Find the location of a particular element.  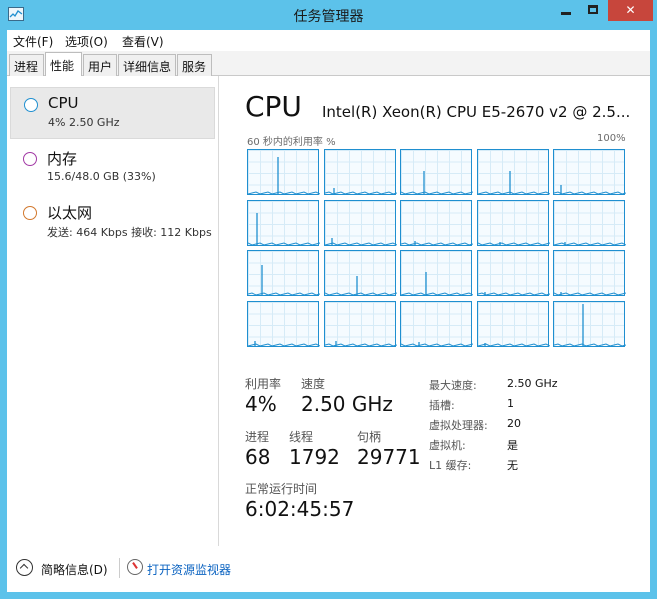

minimize-icon is located at coordinates (566, 13).